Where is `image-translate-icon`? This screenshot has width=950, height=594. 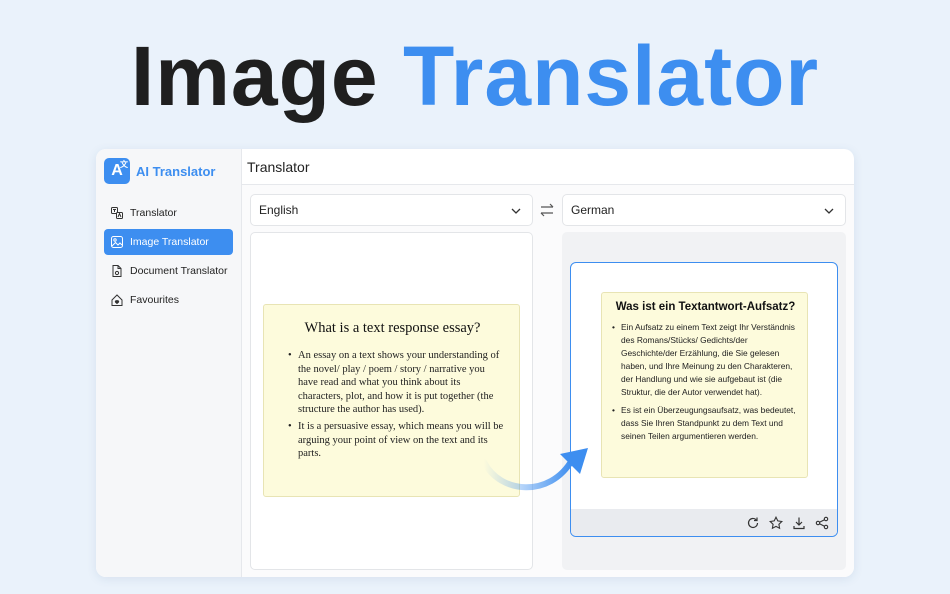 image-translate-icon is located at coordinates (117, 242).